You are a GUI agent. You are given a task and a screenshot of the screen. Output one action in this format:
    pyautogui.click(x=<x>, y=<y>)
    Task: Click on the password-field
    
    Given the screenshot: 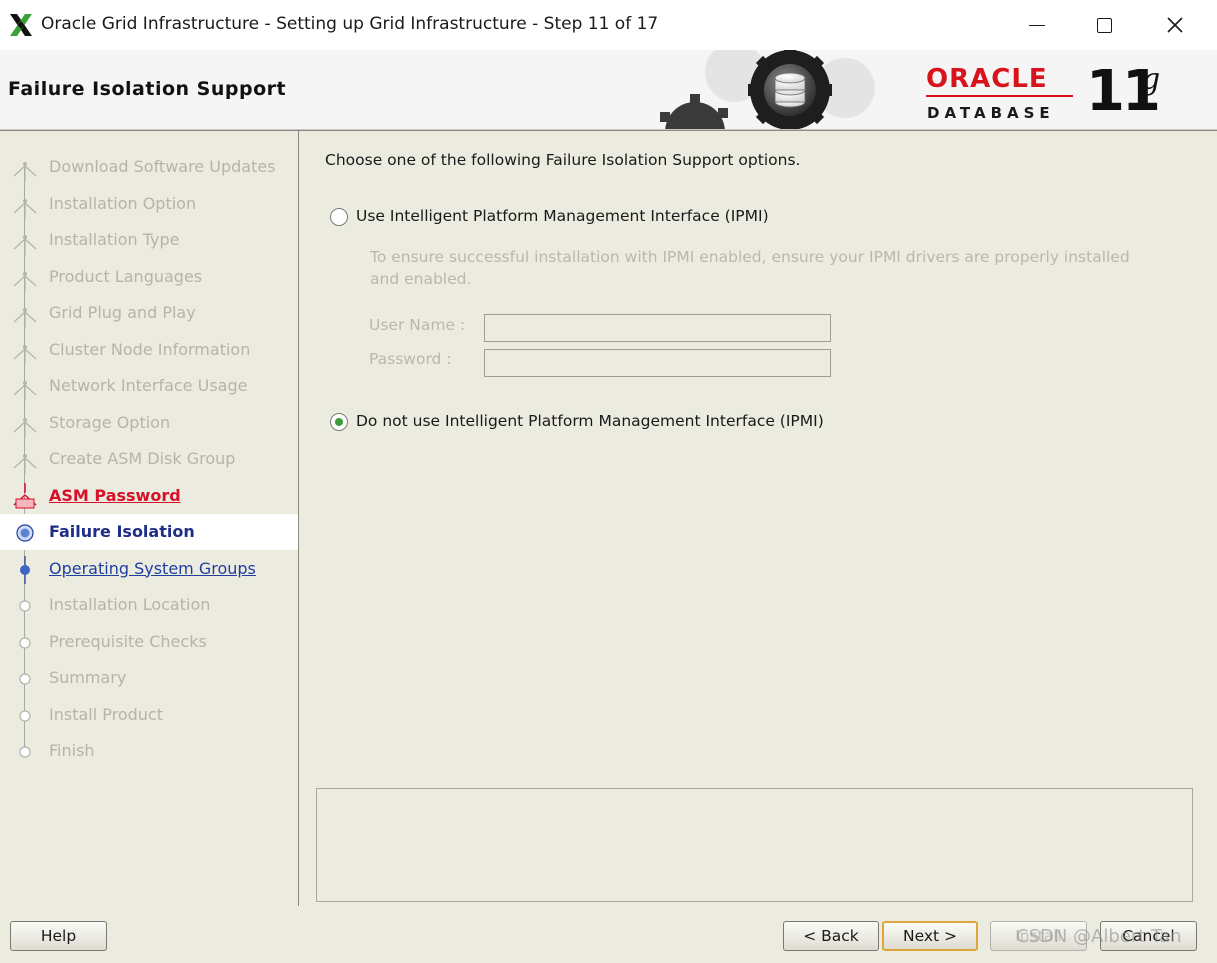 What is the action you would take?
    pyautogui.click(x=657, y=363)
    